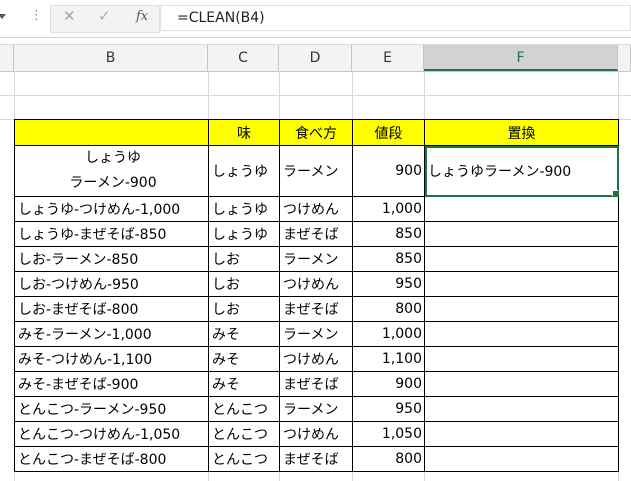 The image size is (631, 481). What do you see at coordinates (615, 193) in the screenshot?
I see `fill-handle` at bounding box center [615, 193].